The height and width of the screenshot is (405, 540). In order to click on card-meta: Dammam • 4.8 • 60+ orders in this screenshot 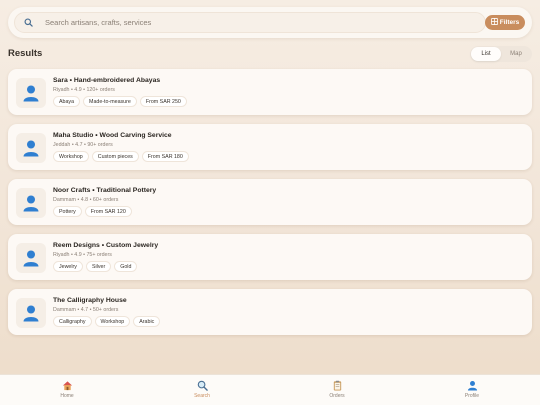, I will do `click(86, 200)`.